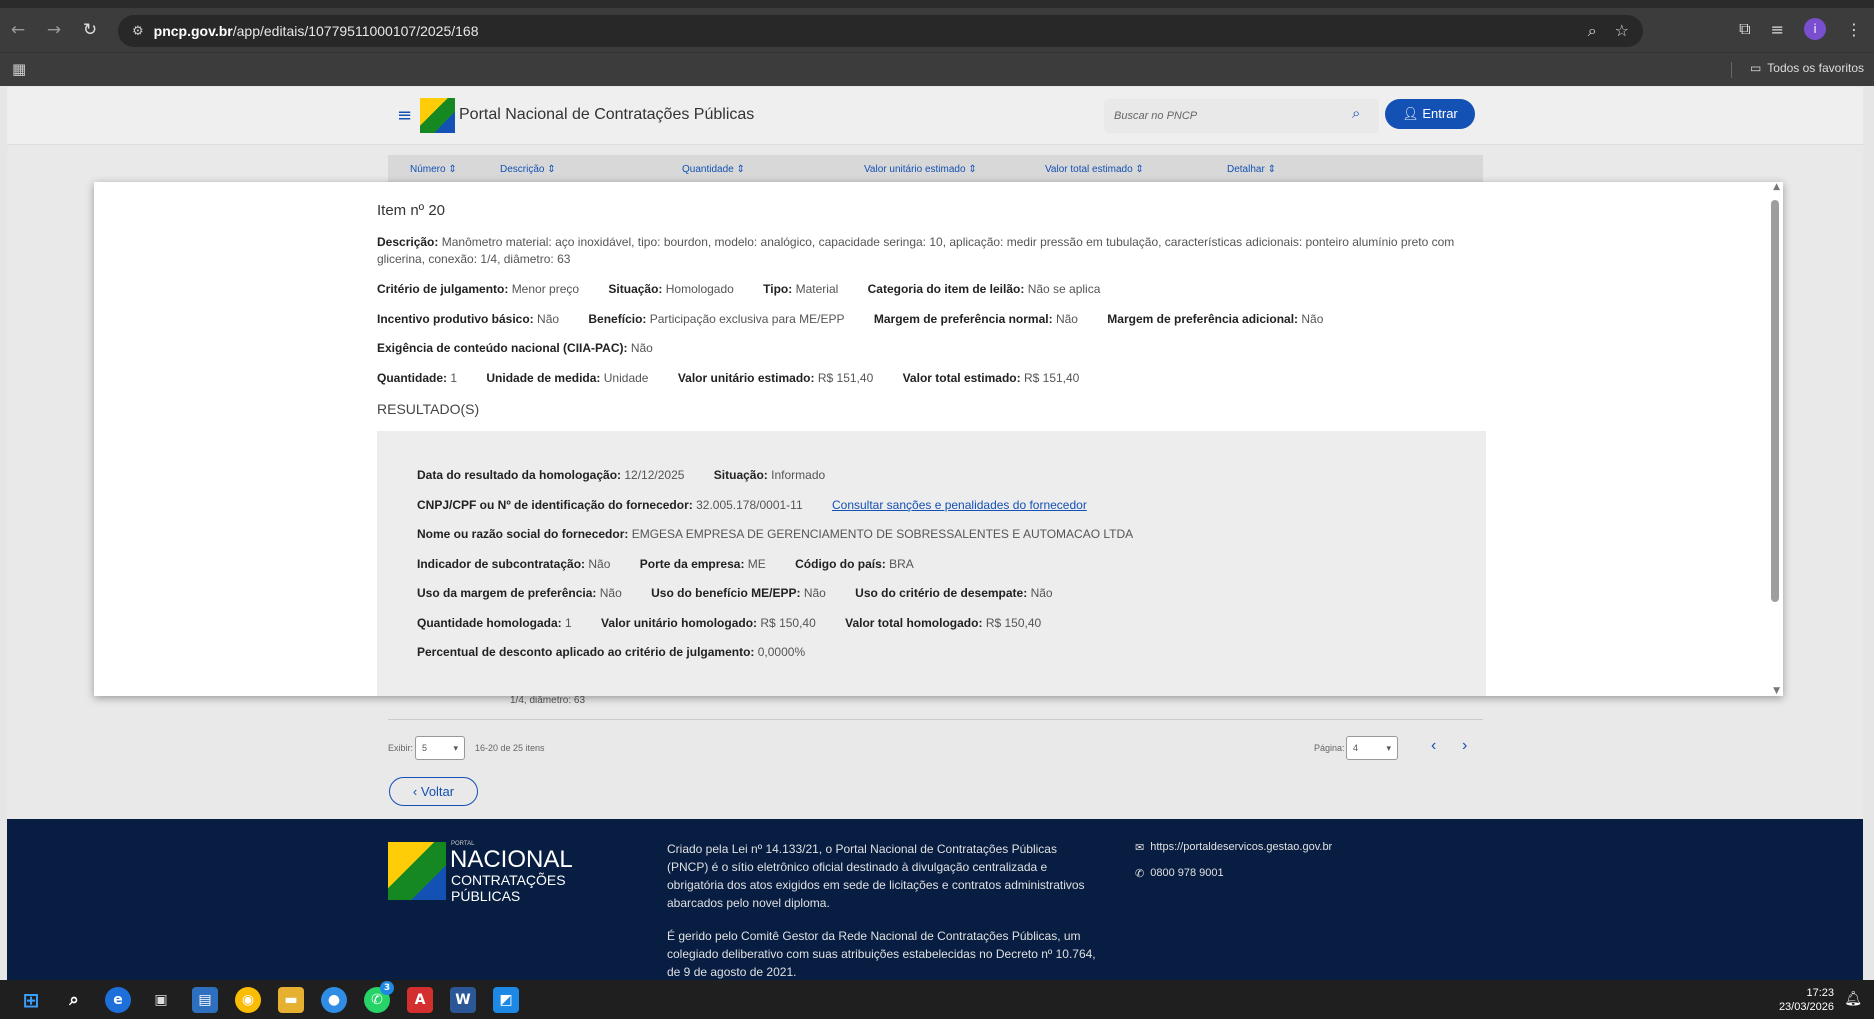  I want to click on profile-avatar: i, so click(1815, 29).